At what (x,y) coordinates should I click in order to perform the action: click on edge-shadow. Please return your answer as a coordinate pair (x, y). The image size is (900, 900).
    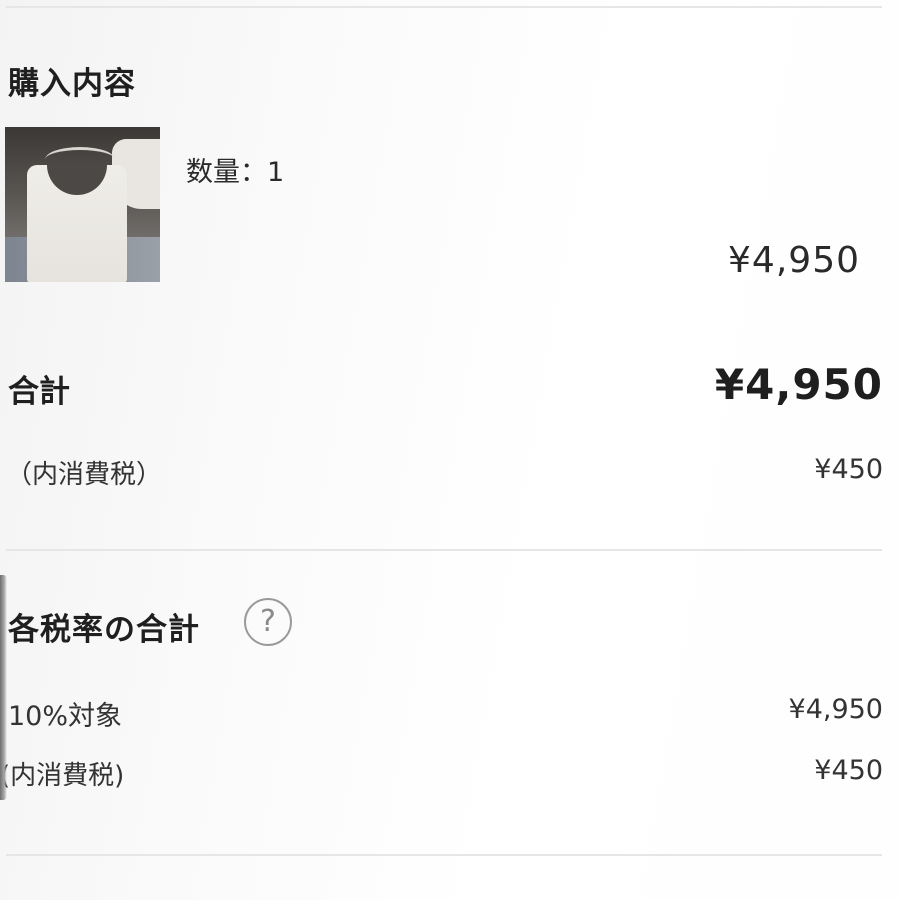
    Looking at the image, I should click on (3, 687).